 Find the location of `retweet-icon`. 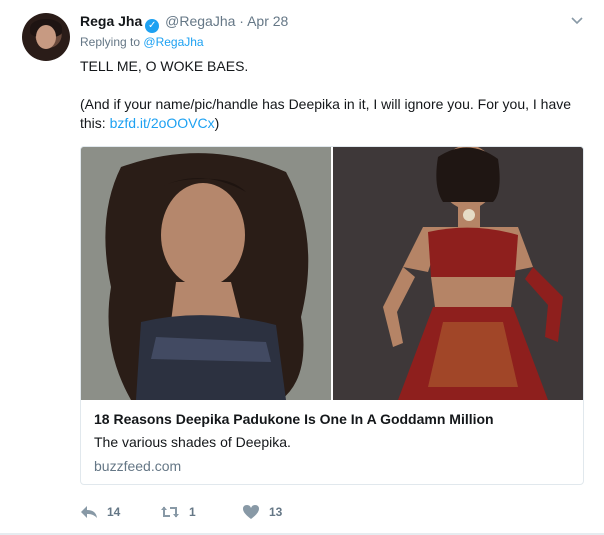

retweet-icon is located at coordinates (170, 512).